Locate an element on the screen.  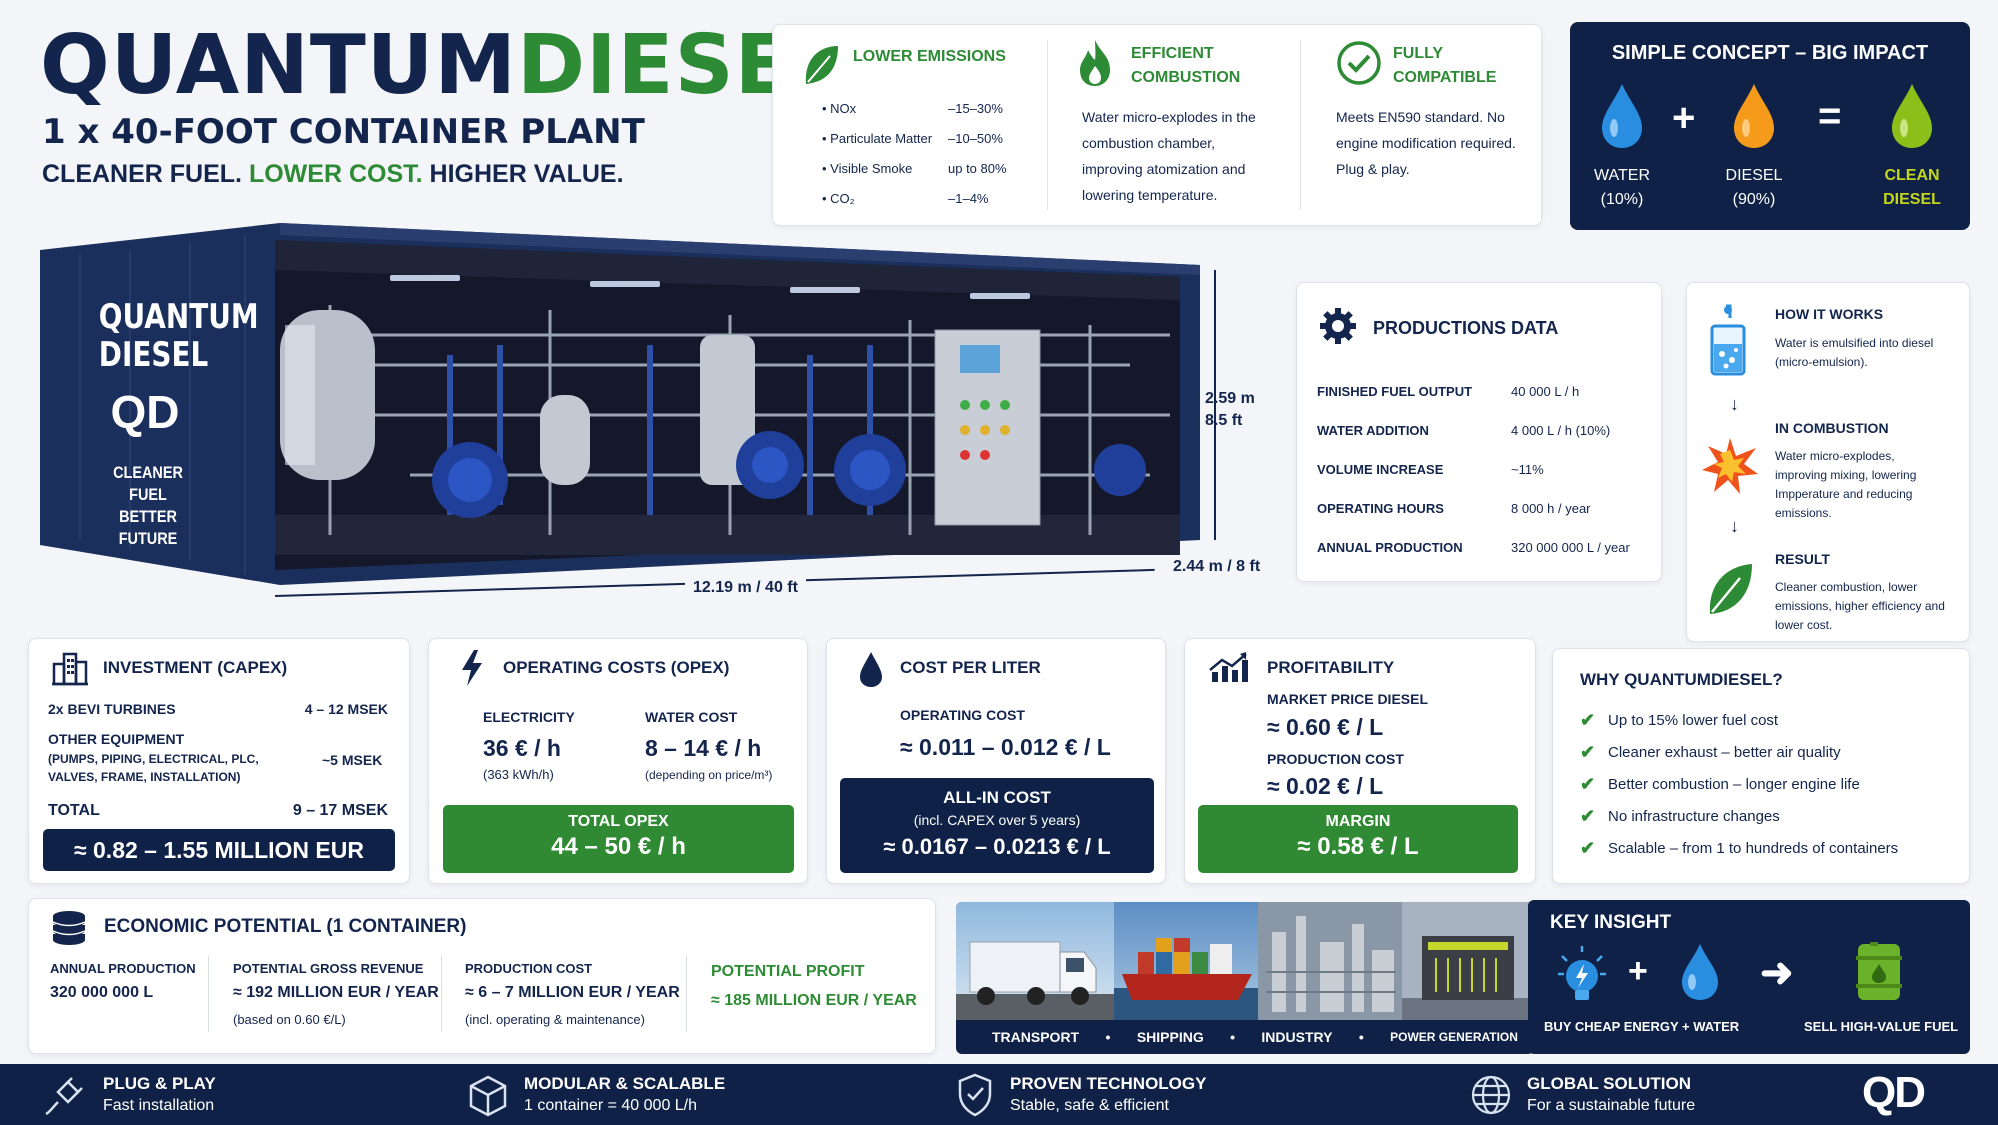
opex-total-pill: TOTAL OPEX 44 – 50 € / h is located at coordinates (618, 839).